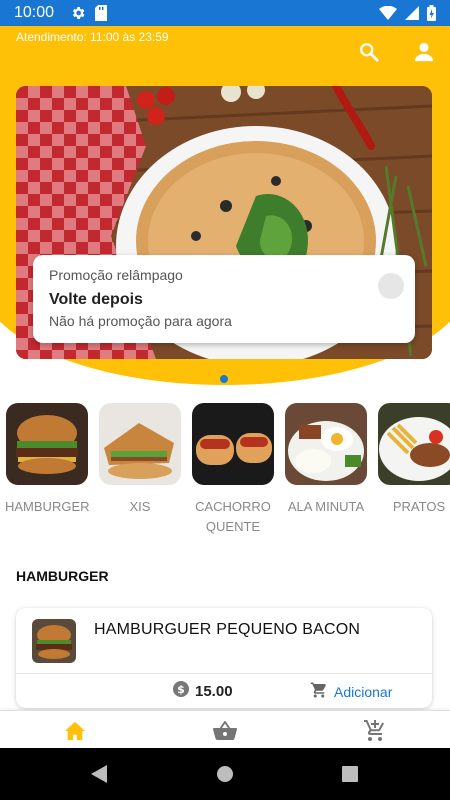  Describe the element at coordinates (92, 37) in the screenshot. I see `opening-hours: Atendimento: 11:00 às 23:59` at that location.